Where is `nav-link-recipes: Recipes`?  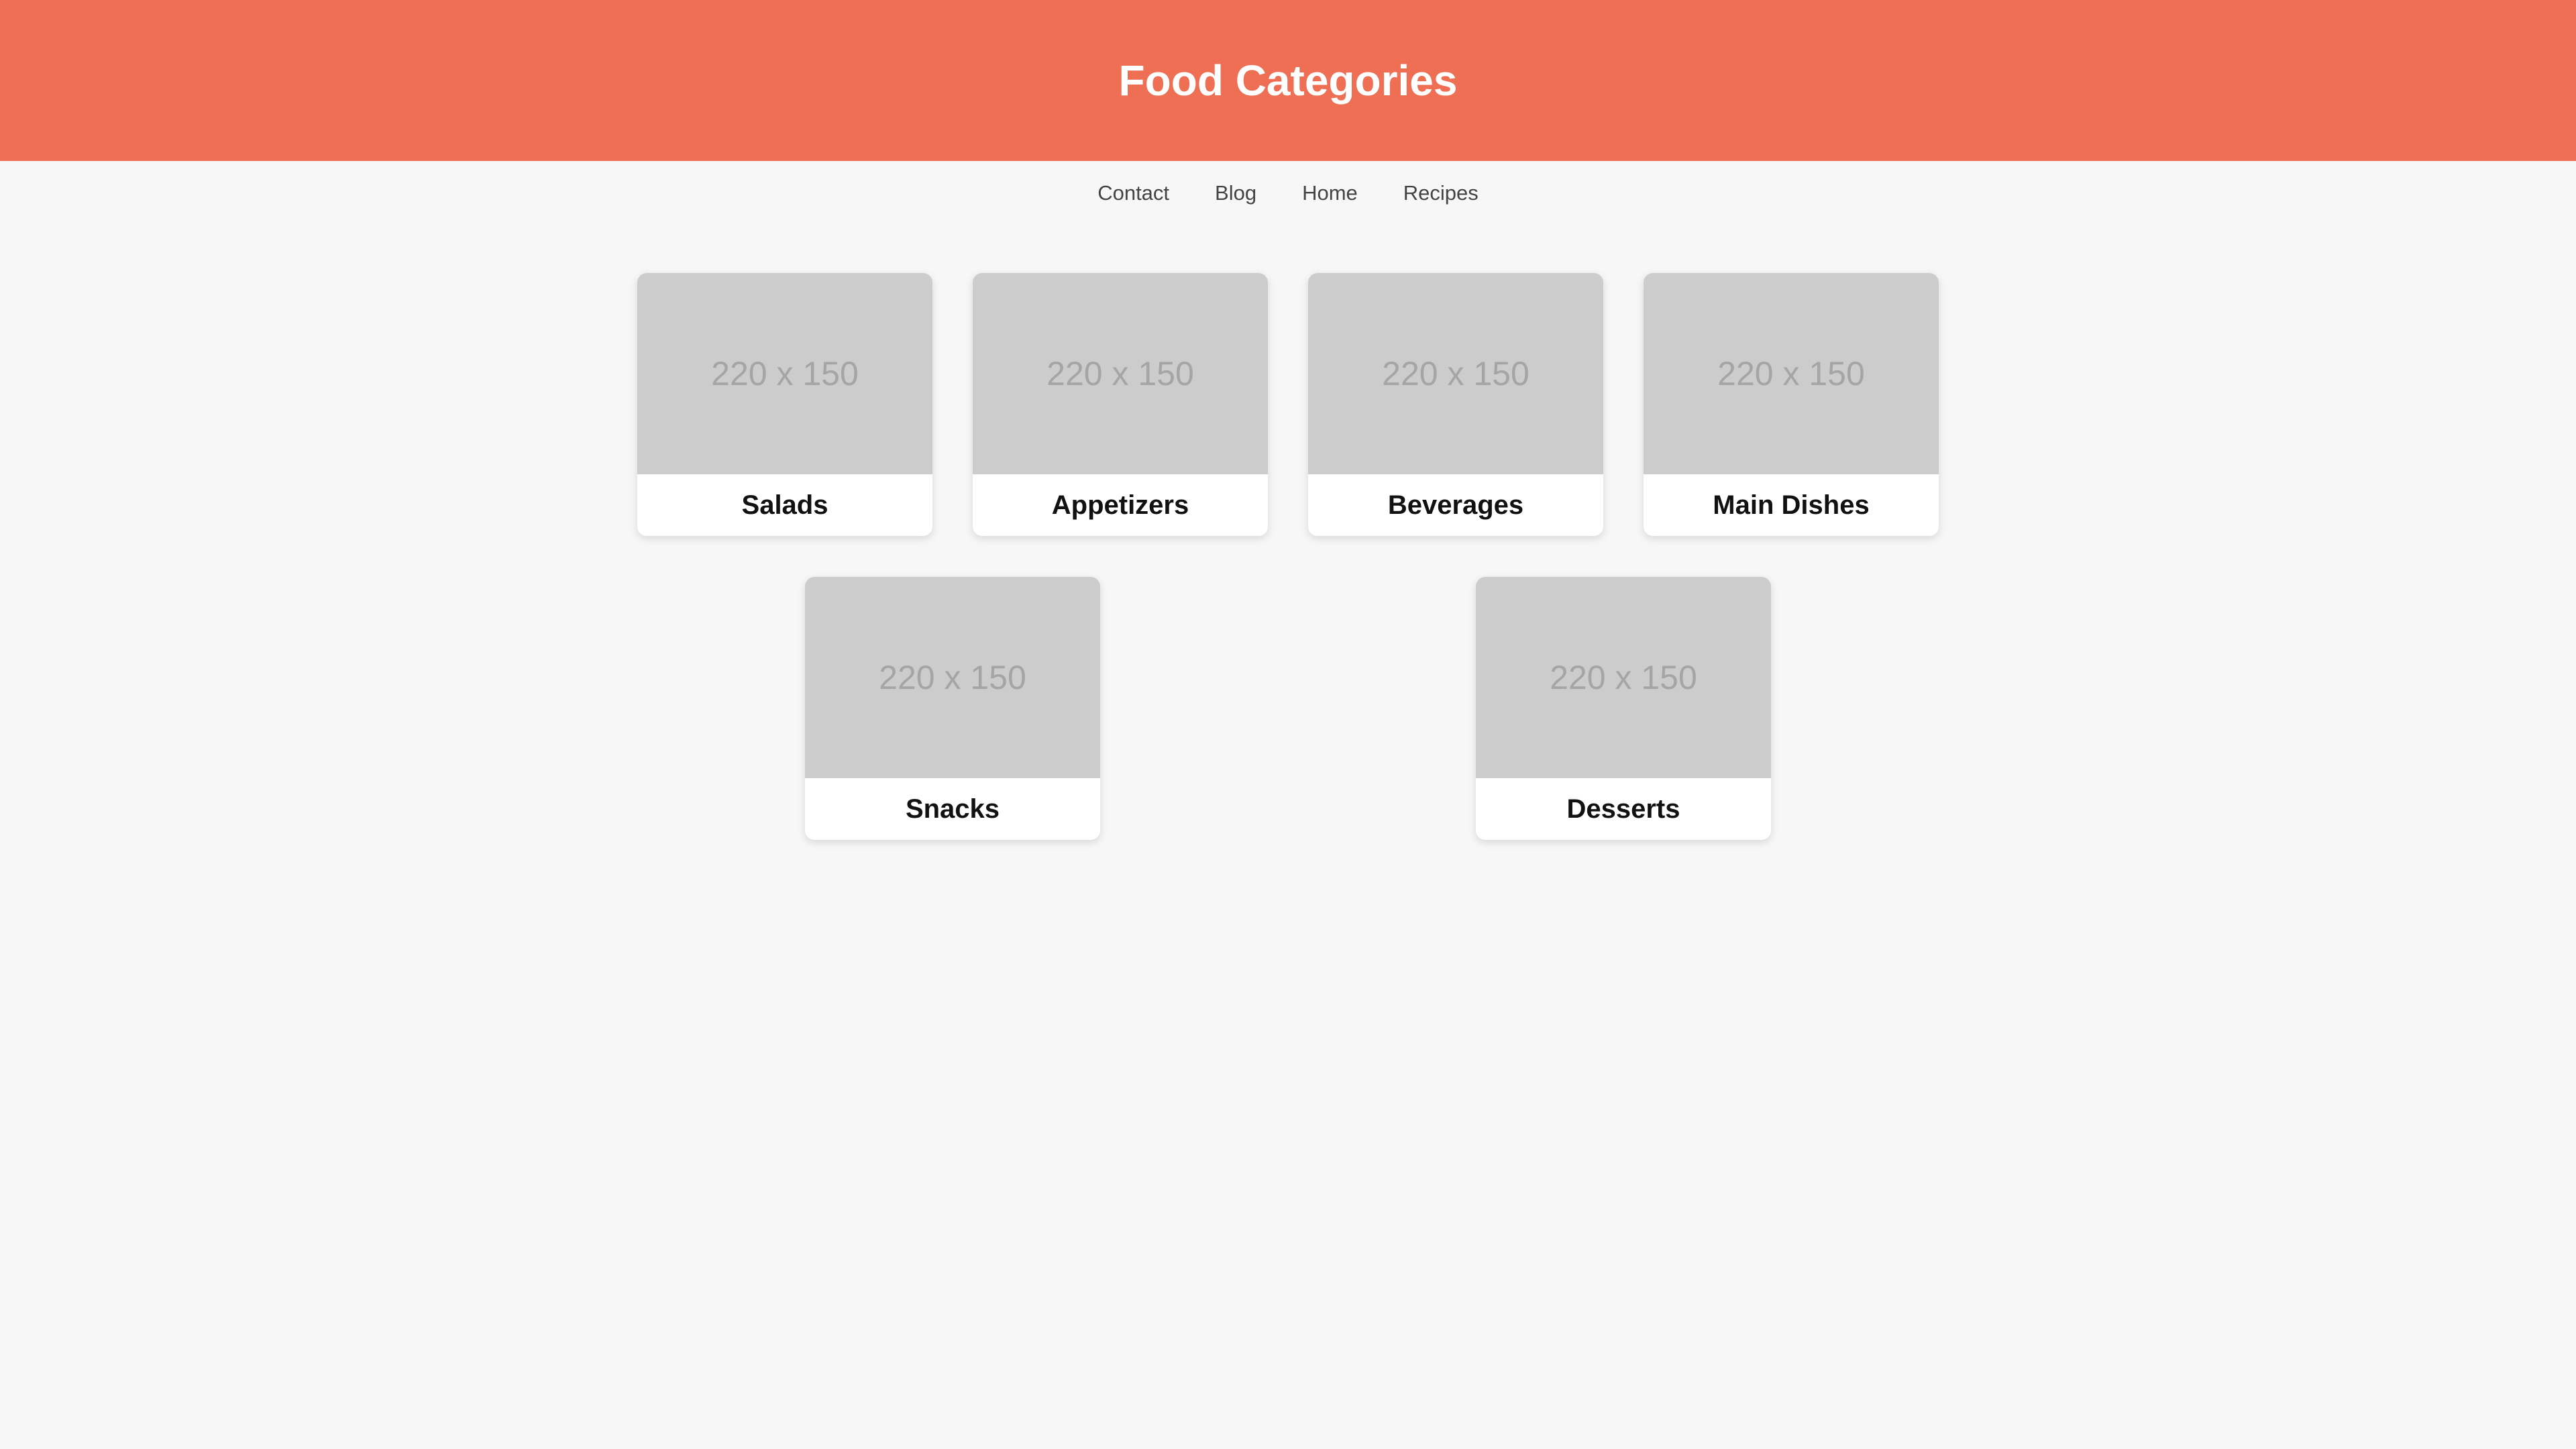 nav-link-recipes: Recipes is located at coordinates (1441, 193).